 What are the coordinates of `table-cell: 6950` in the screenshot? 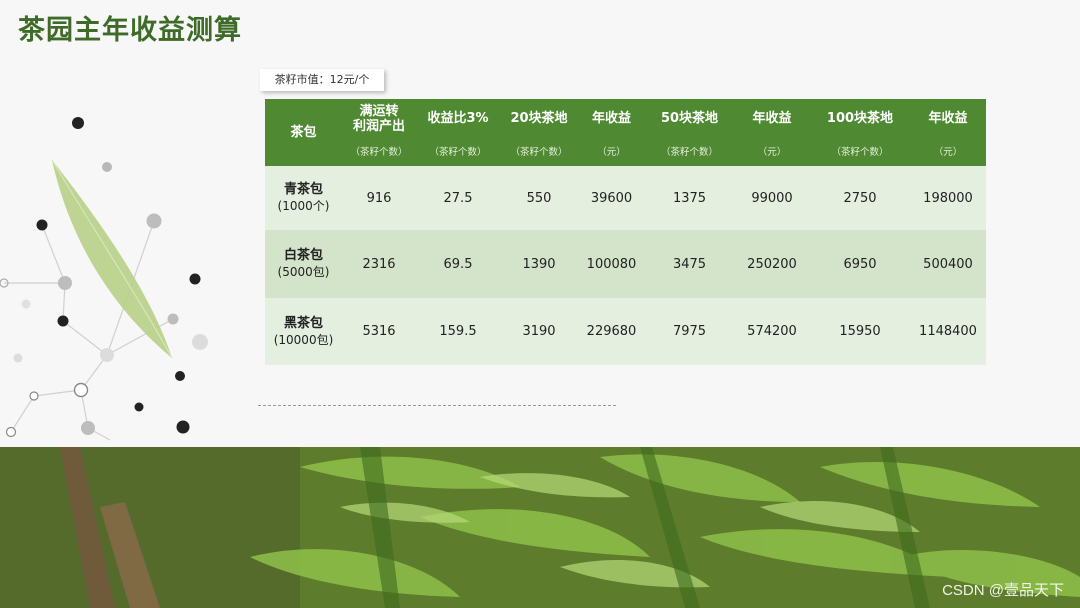 It's located at (860, 264).